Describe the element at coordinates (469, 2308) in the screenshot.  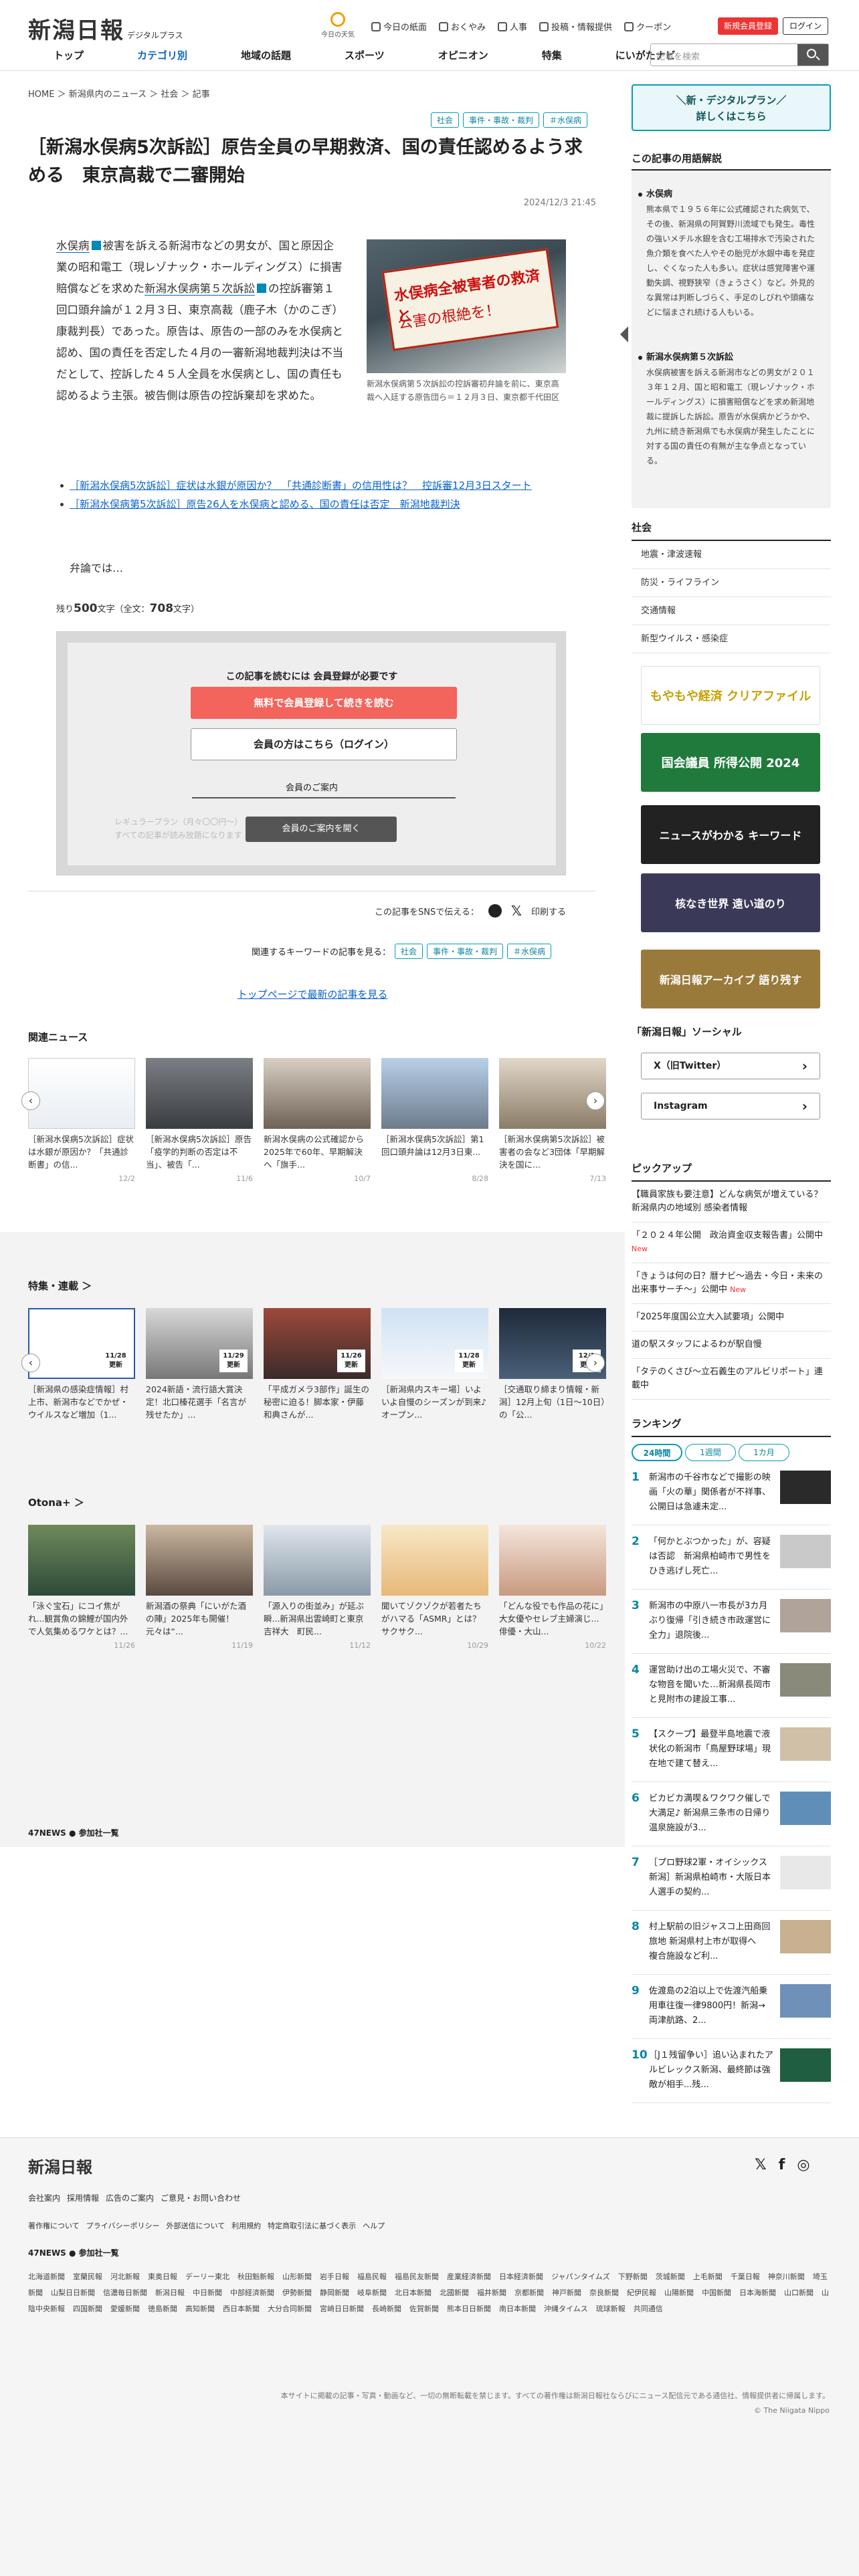
I see `network-link: 熊本日日新聞` at that location.